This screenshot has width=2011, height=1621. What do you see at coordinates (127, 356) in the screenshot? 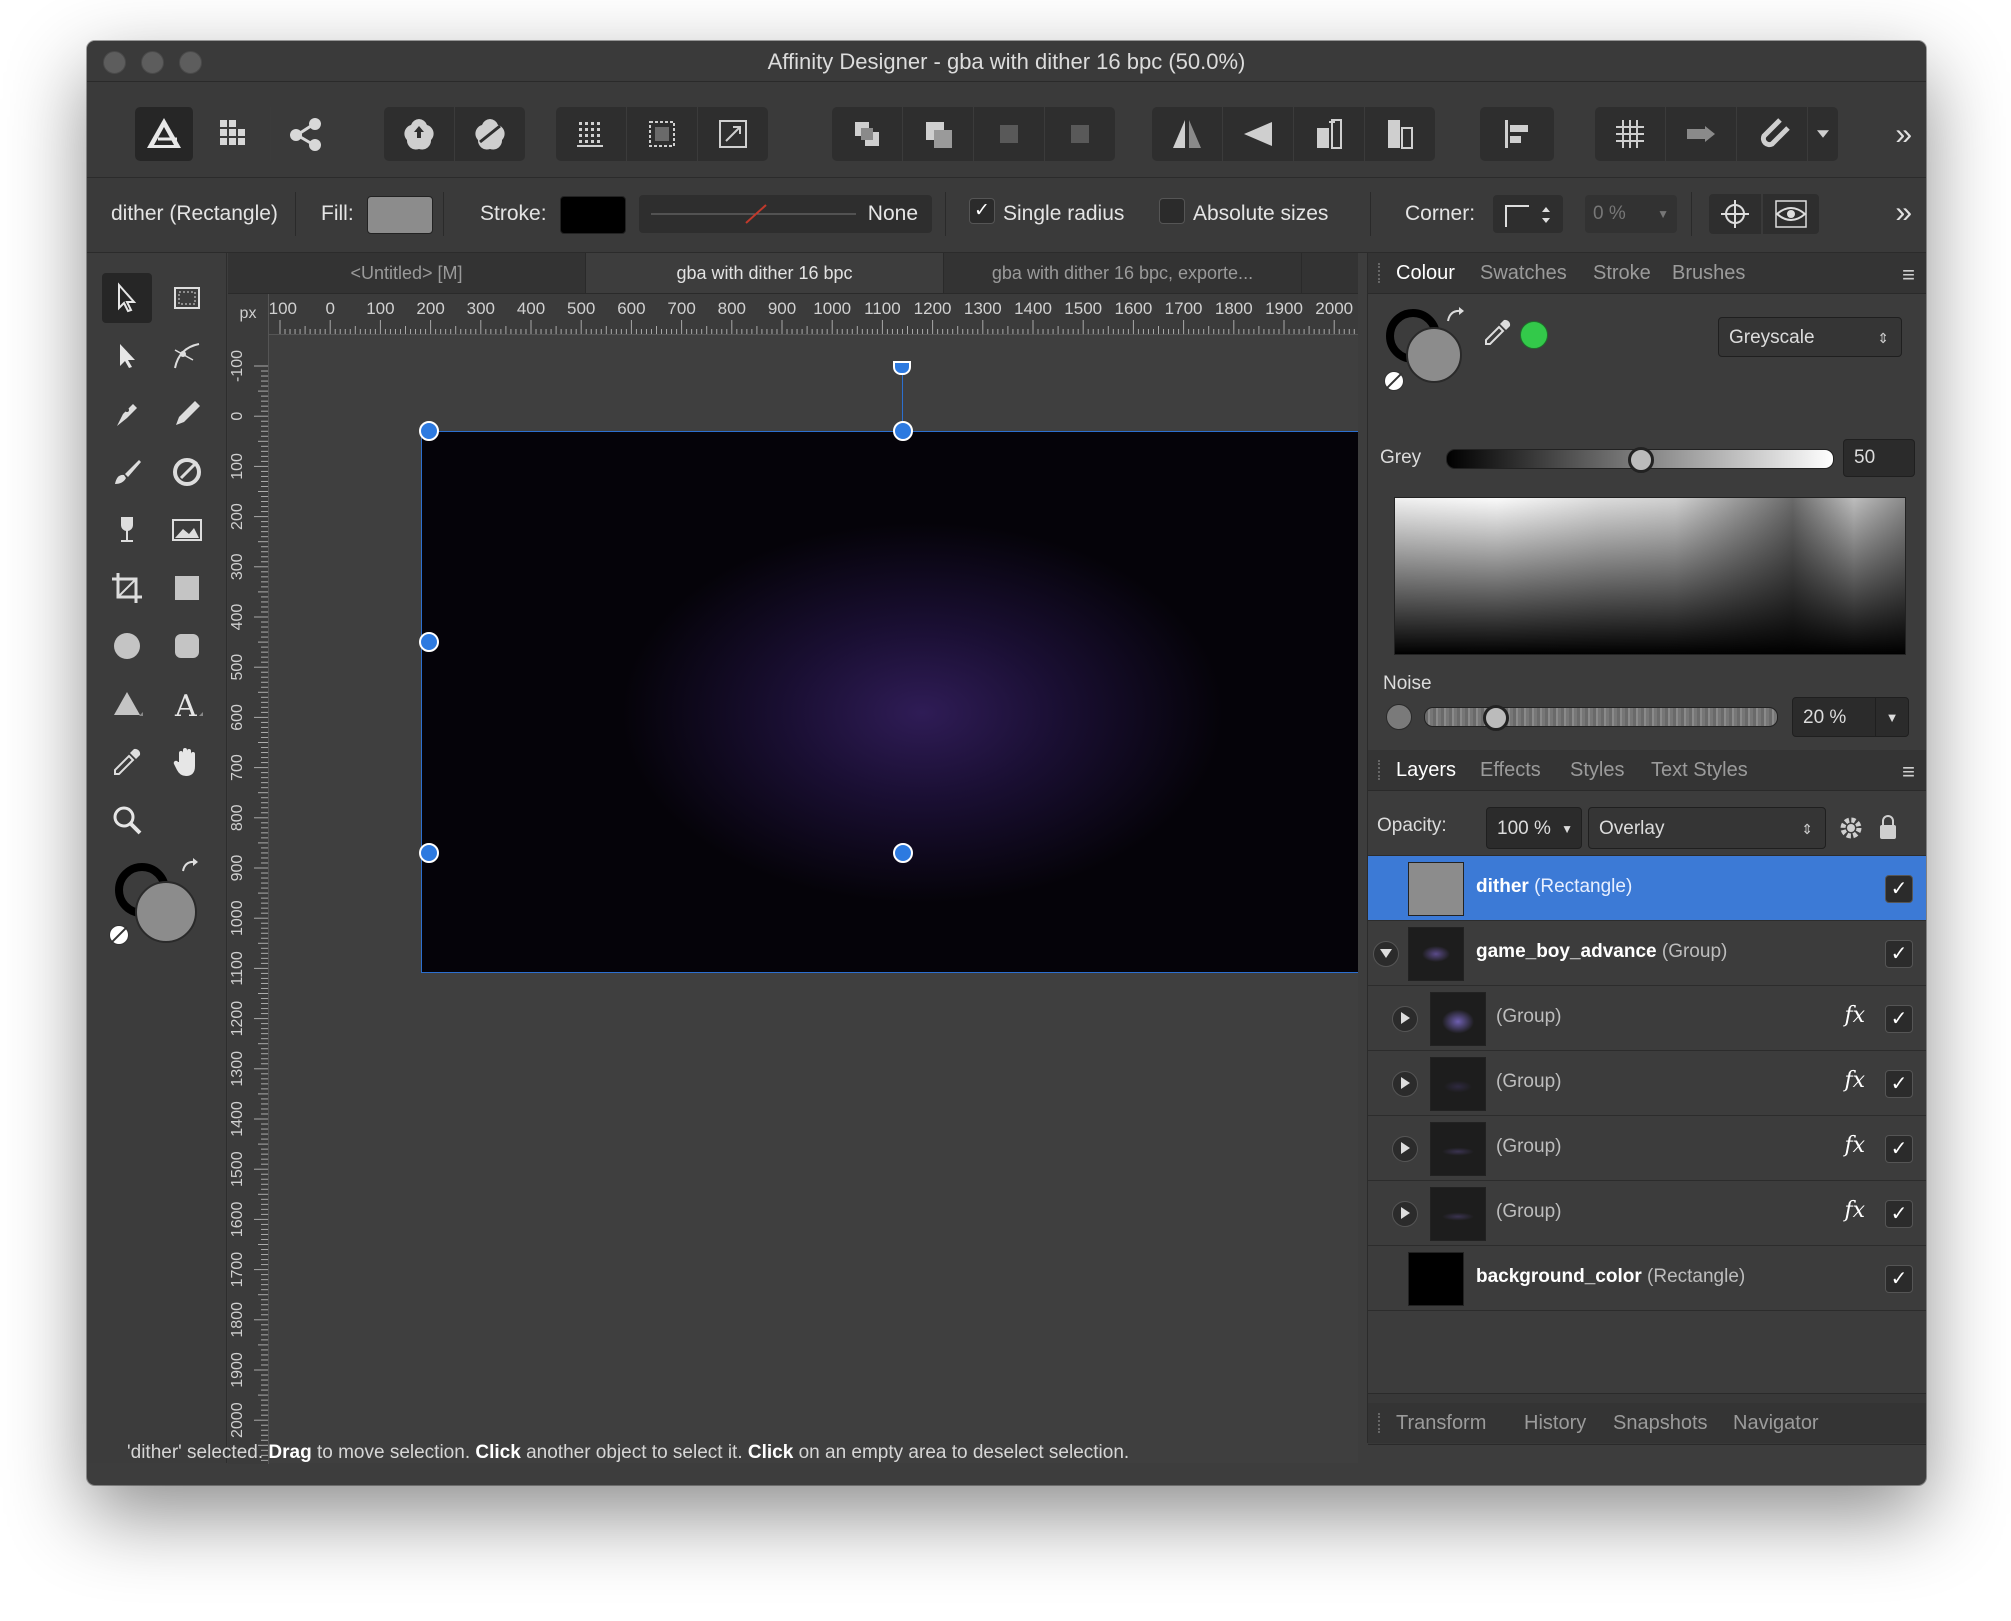
I see `node-tool` at bounding box center [127, 356].